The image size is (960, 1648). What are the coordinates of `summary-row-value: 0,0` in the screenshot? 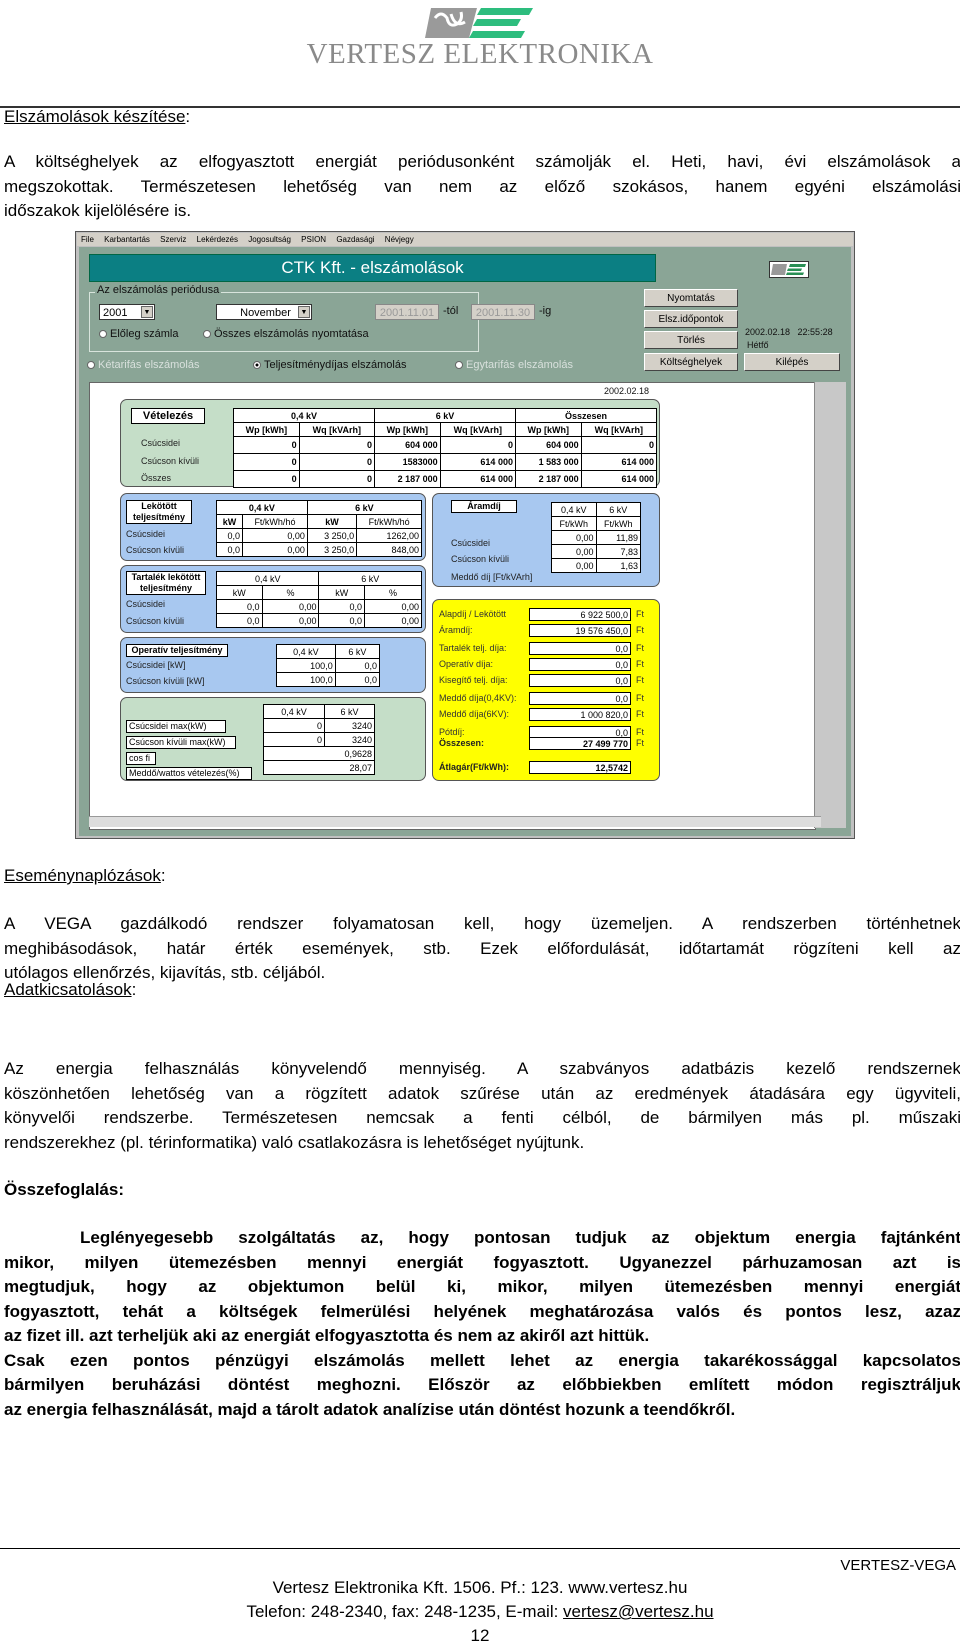 It's located at (580, 648).